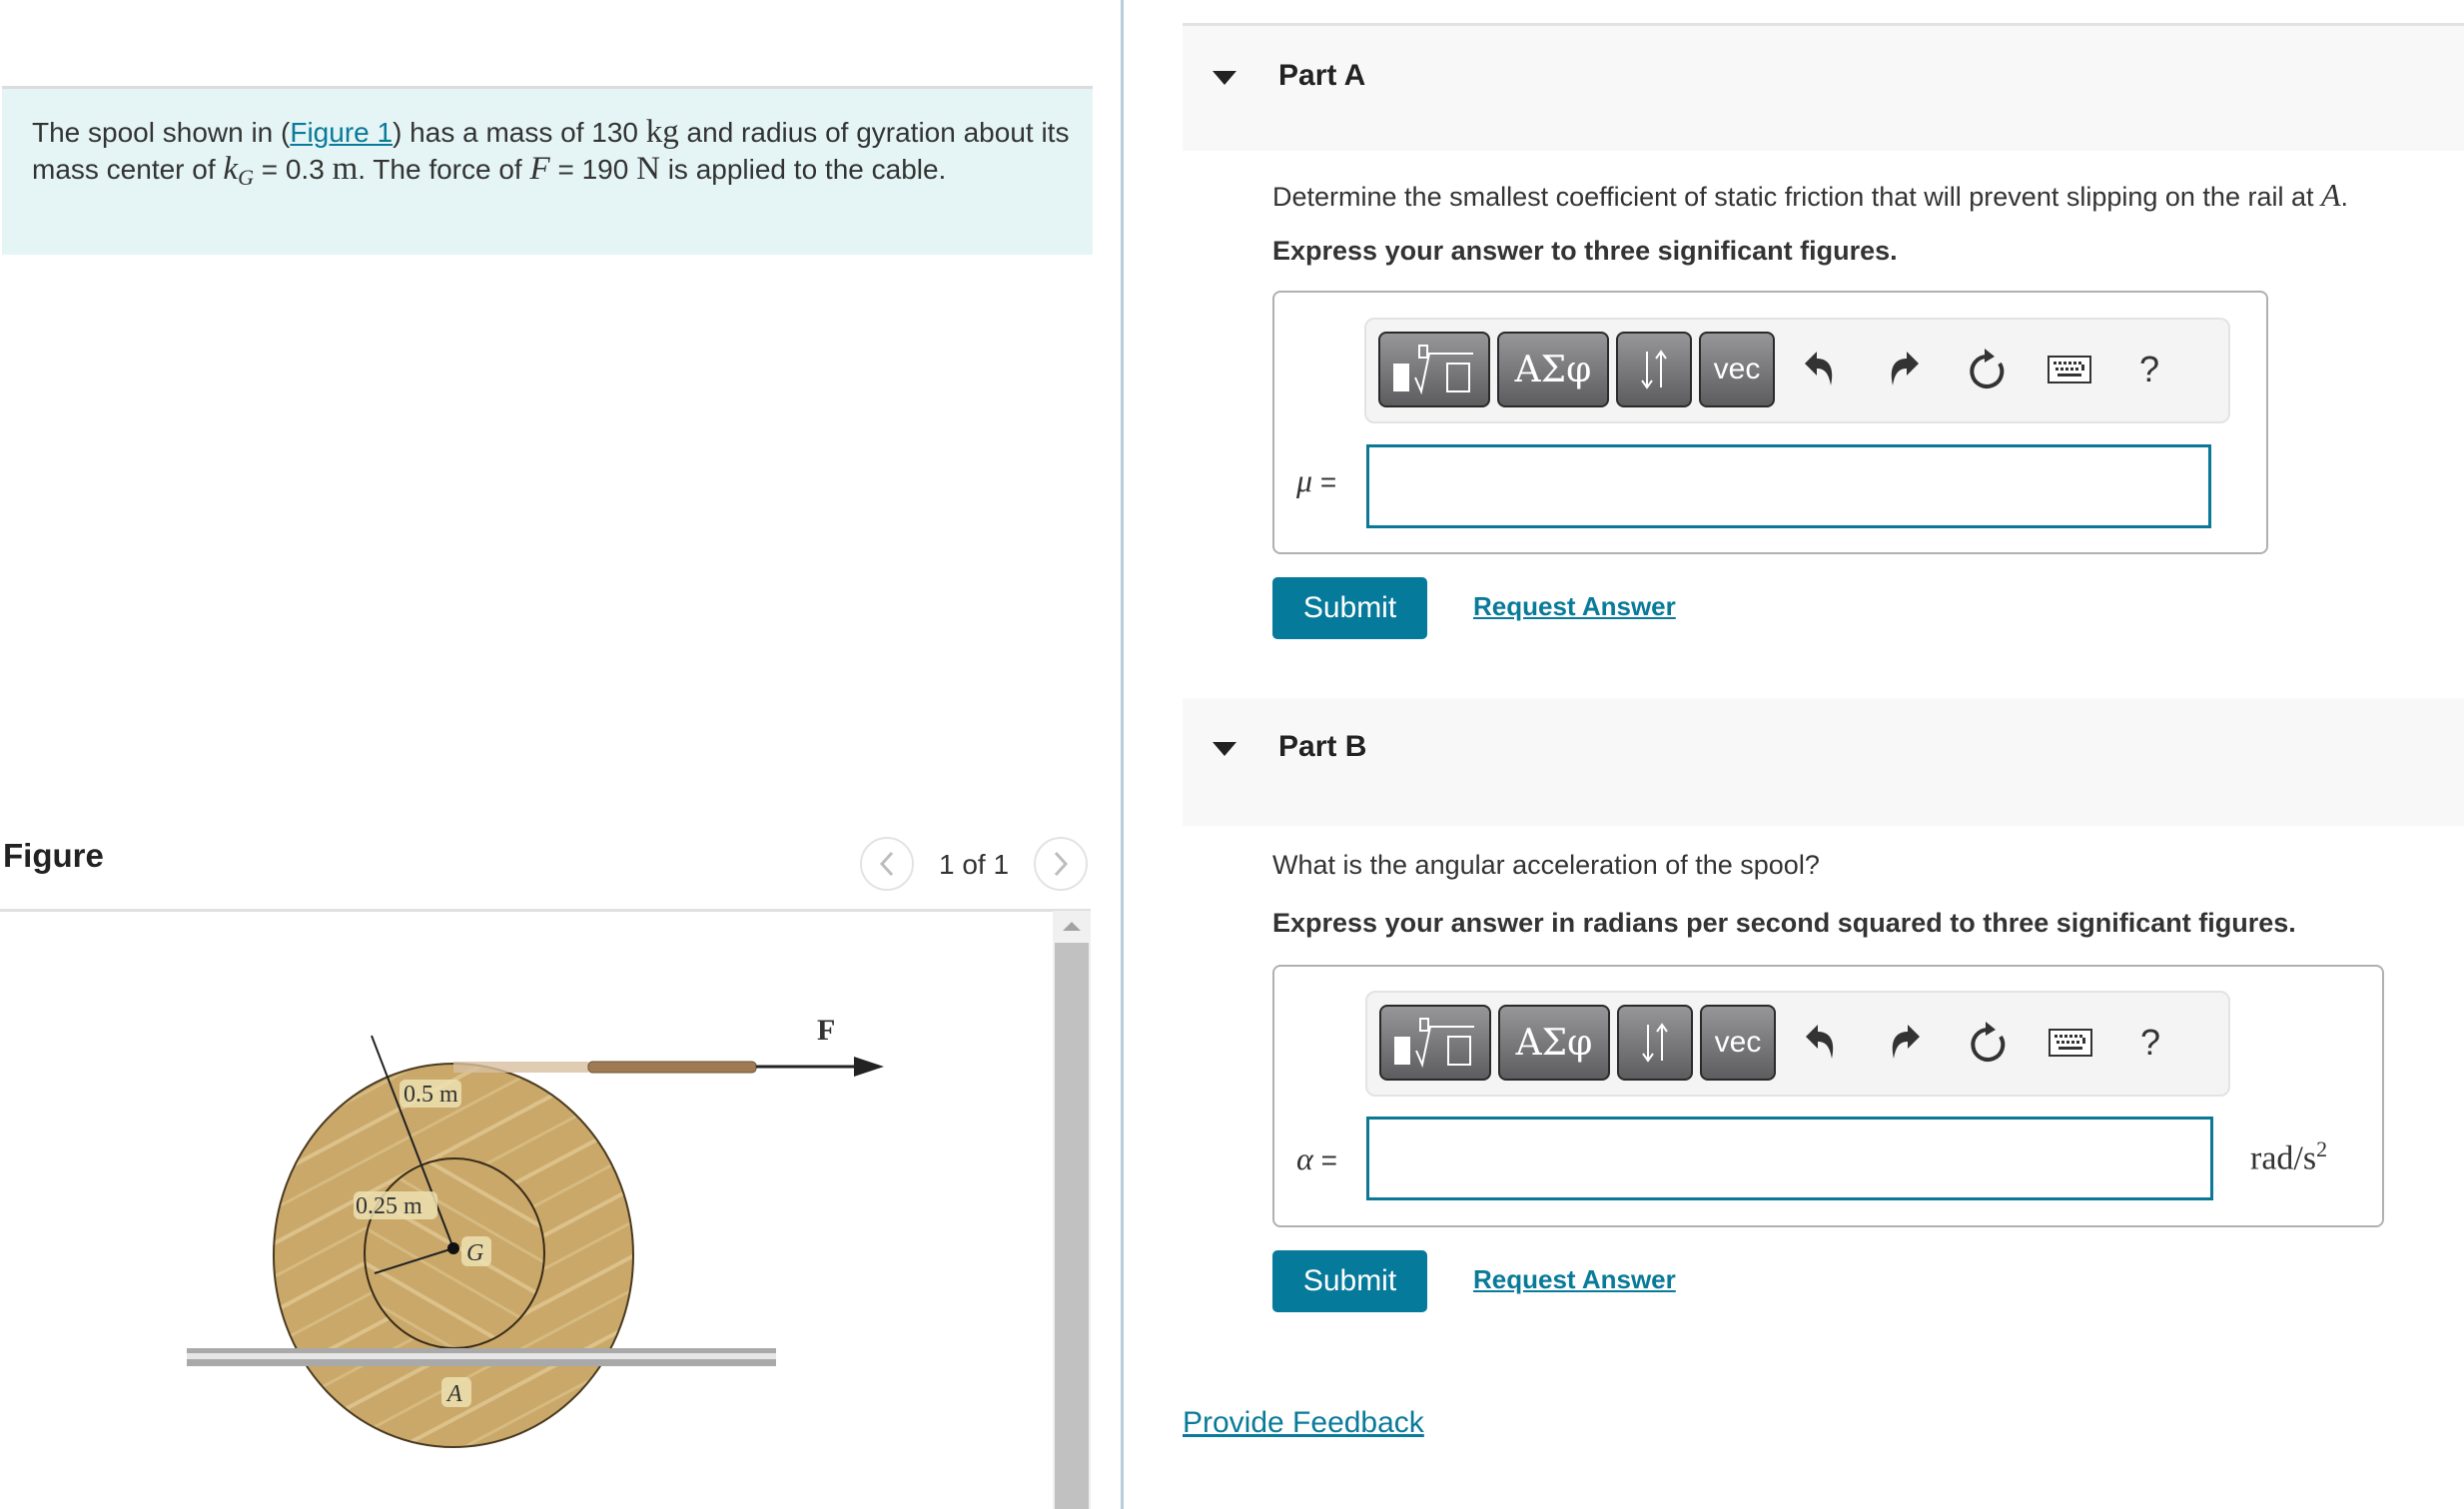 This screenshot has width=2464, height=1509. Describe the element at coordinates (1316, 481) in the screenshot. I see `mu-label: μ =` at that location.